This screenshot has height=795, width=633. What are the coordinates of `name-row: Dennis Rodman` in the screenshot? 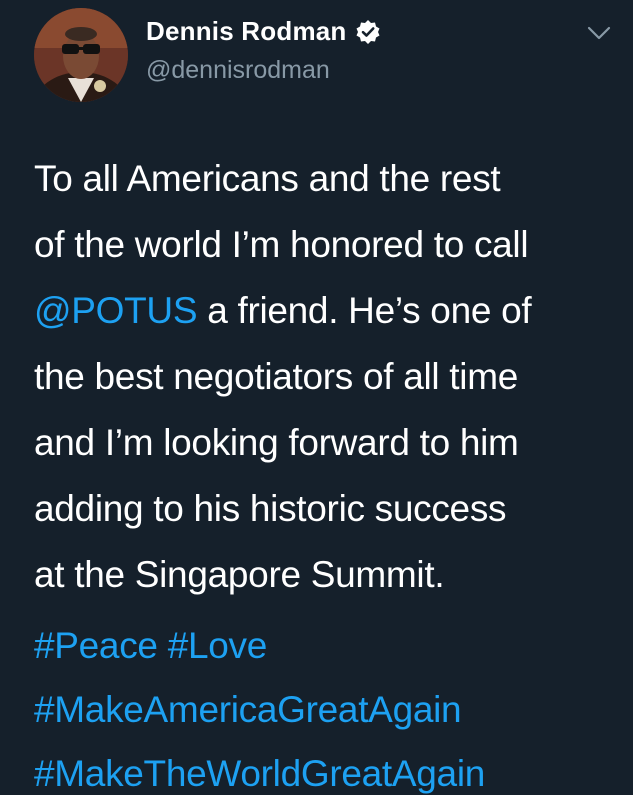 It's located at (263, 31).